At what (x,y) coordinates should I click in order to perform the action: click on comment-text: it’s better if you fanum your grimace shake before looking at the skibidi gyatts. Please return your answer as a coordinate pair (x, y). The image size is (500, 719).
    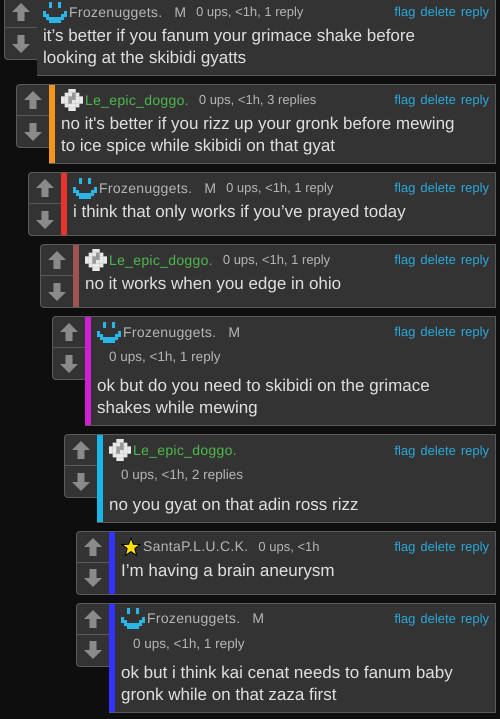
    Looking at the image, I should click on (229, 47).